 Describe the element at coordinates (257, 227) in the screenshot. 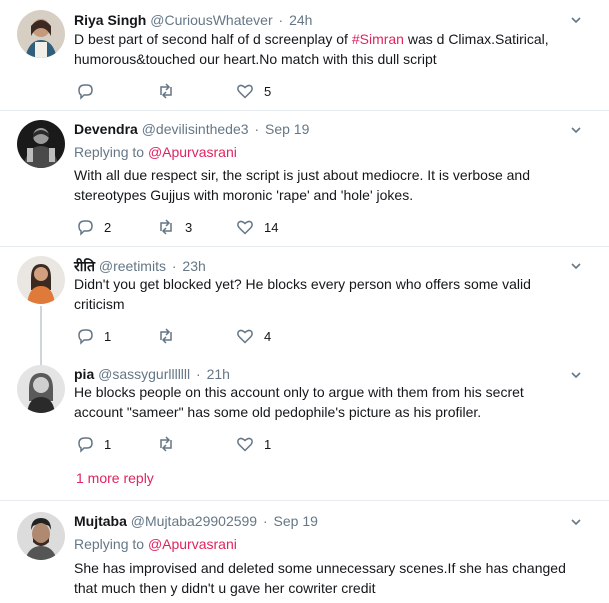

I see `like-button: 14` at that location.